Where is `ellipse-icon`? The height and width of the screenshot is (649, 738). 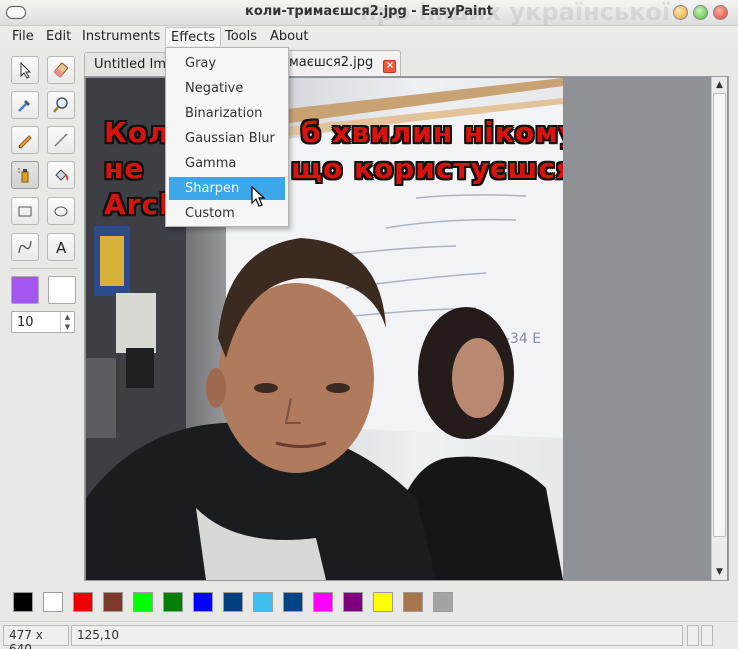 ellipse-icon is located at coordinates (61, 211).